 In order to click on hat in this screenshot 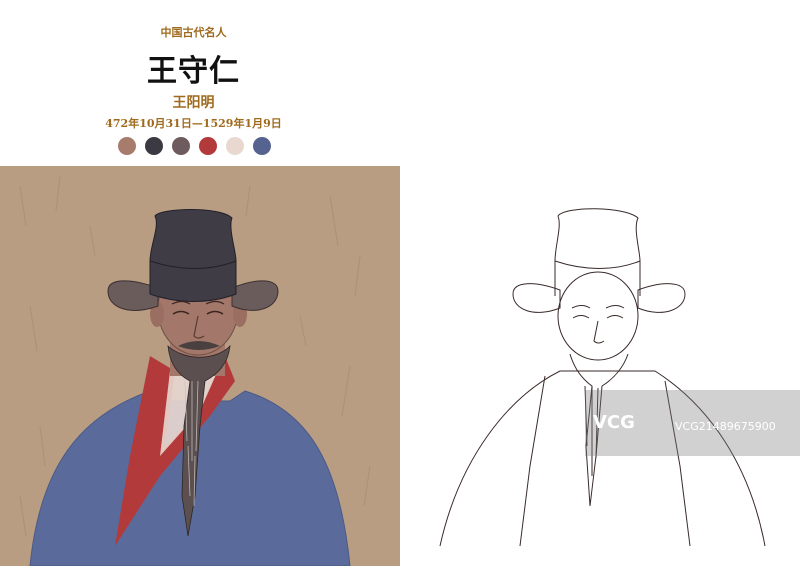, I will do `click(193, 255)`.